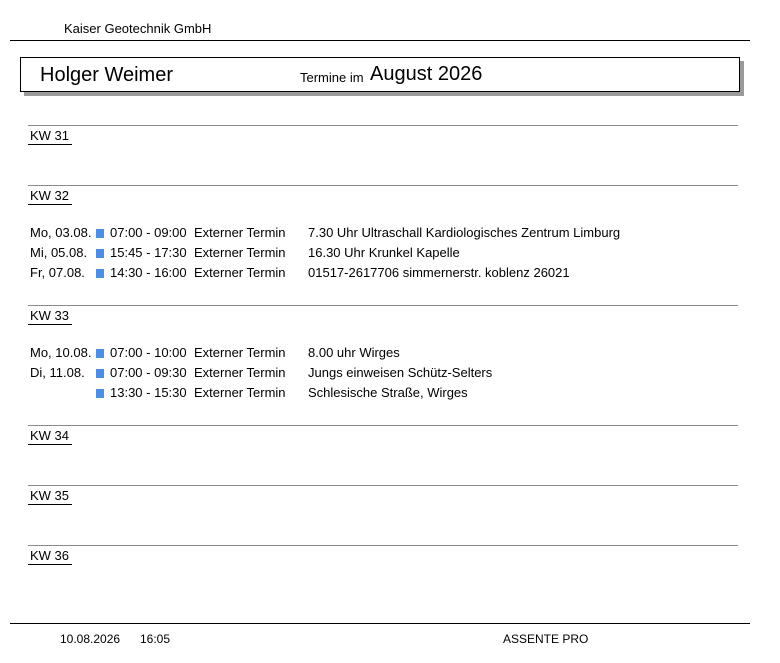  What do you see at coordinates (148, 352) in the screenshot?
I see `appointment-time: 07:00 - 10:00` at bounding box center [148, 352].